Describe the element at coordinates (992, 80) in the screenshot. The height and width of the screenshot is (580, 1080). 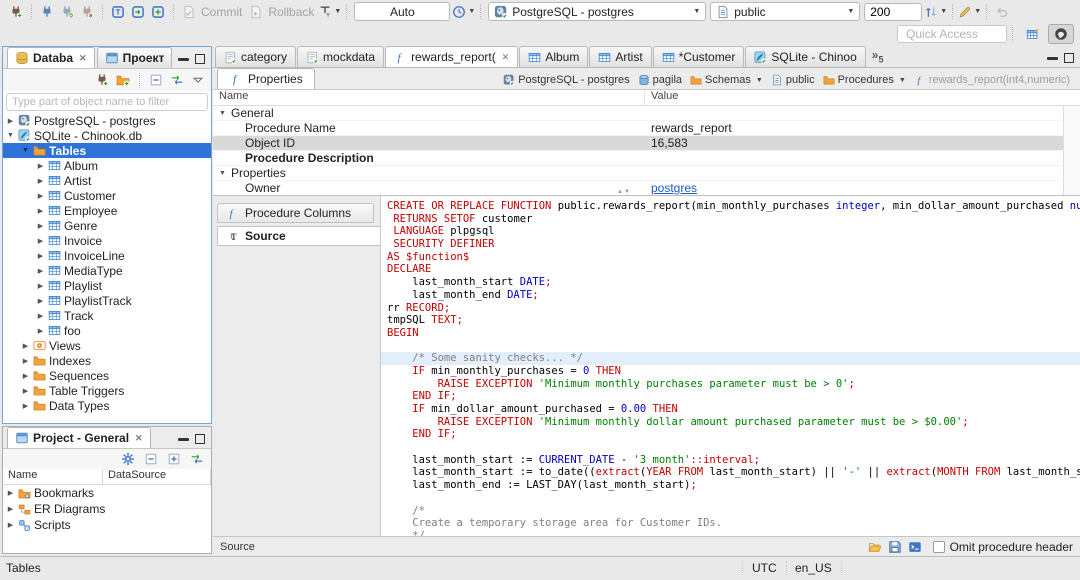
I see `breadcrumb-item: f rewards_report(int4,numeric)` at that location.